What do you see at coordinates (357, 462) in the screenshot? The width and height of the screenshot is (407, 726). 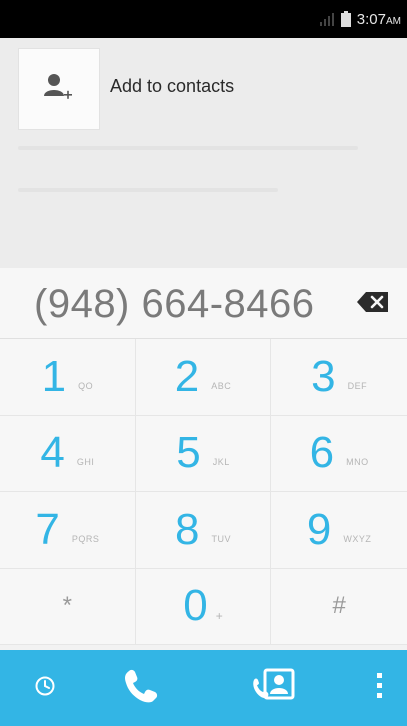 I see `key-letters: MNO` at bounding box center [357, 462].